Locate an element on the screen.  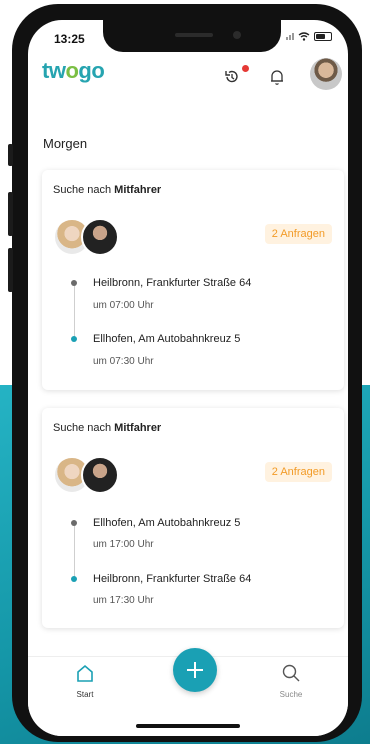
wifi-icon is located at coordinates (304, 36).